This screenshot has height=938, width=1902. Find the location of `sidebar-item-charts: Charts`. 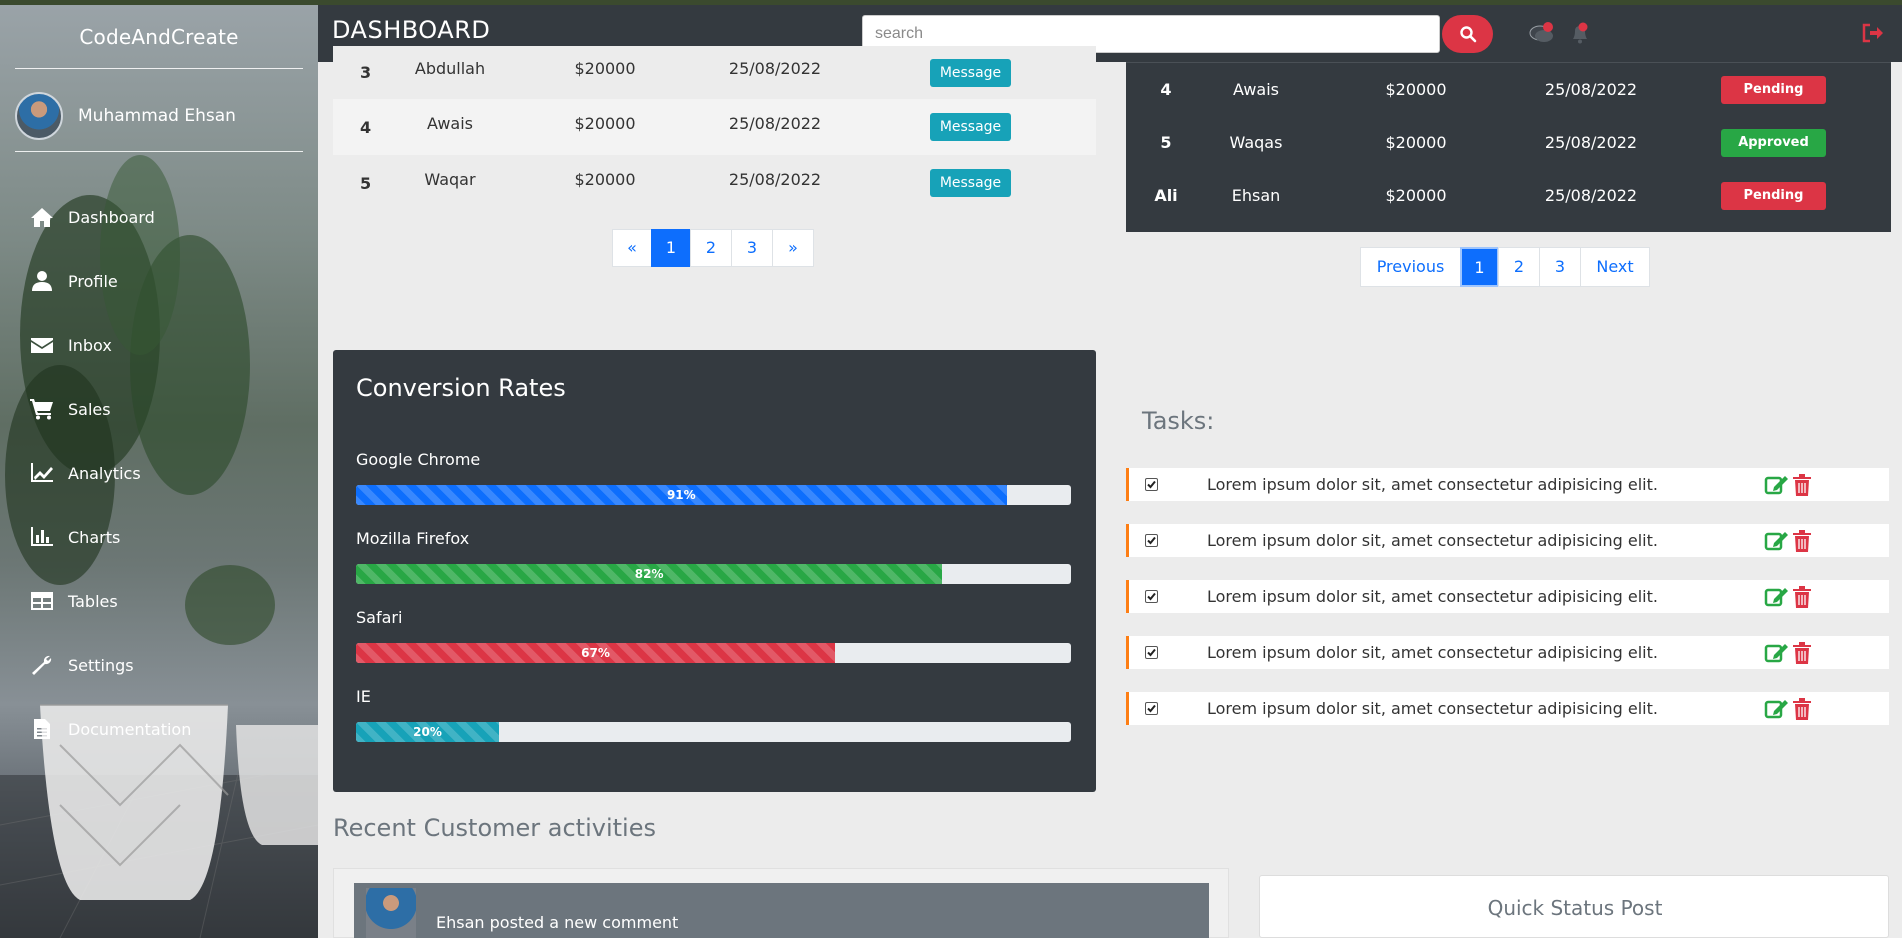

sidebar-item-charts: Charts is located at coordinates (159, 537).